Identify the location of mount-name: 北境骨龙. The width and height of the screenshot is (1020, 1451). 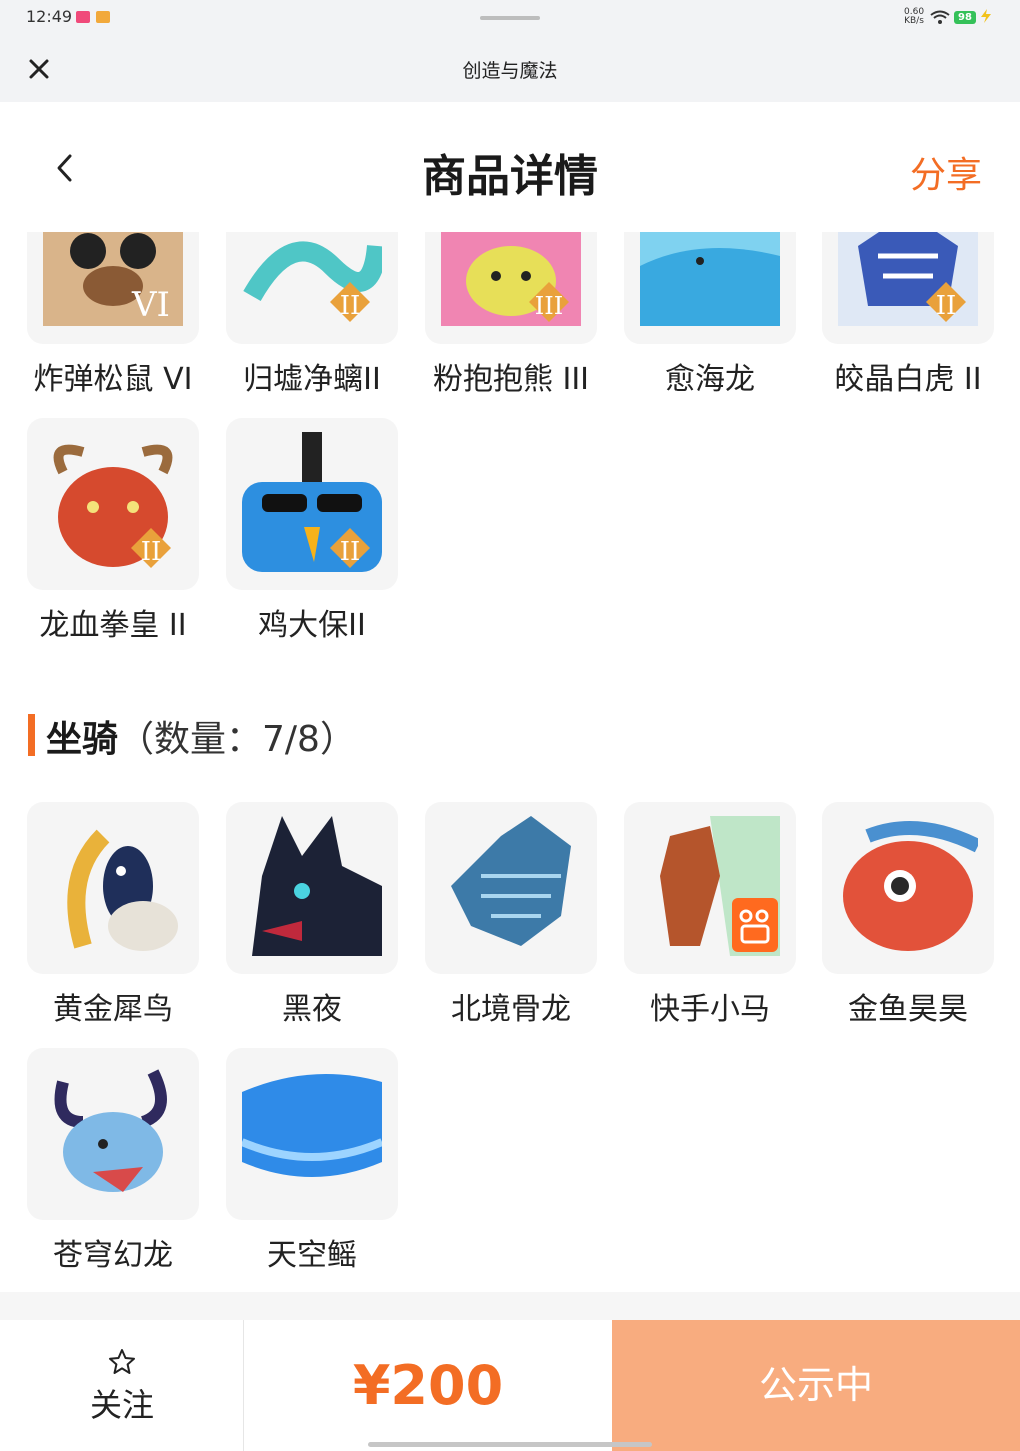
(511, 1009).